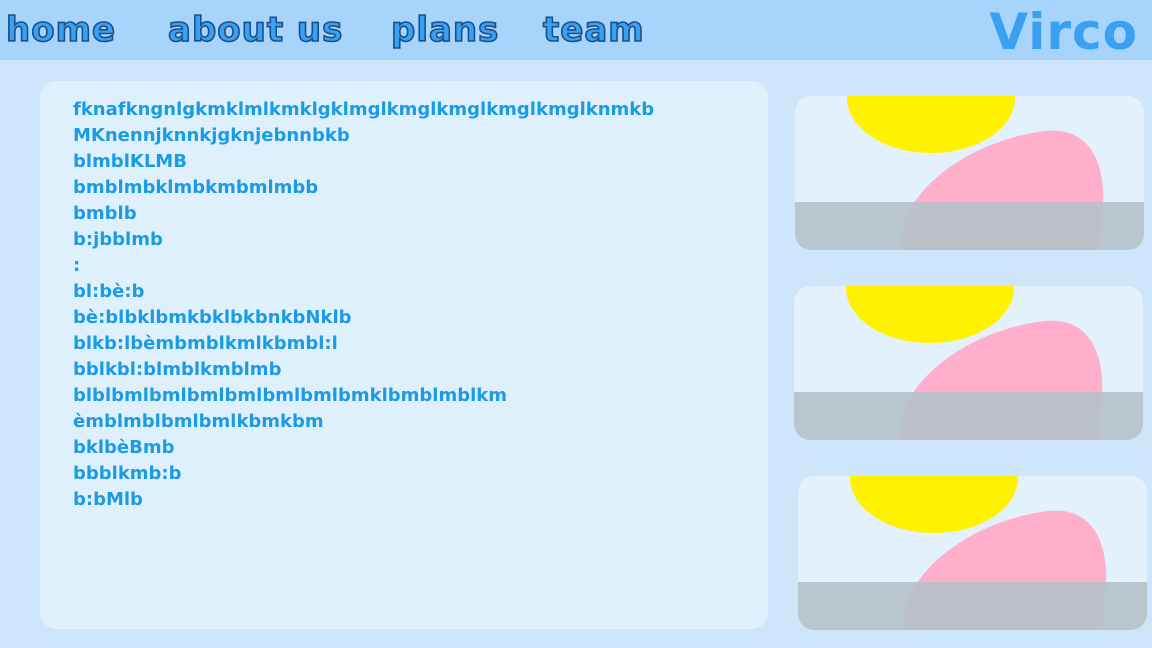 The height and width of the screenshot is (648, 1152). I want to click on top-navigation-bar: home about us plans team Virco, so click(576, 30).